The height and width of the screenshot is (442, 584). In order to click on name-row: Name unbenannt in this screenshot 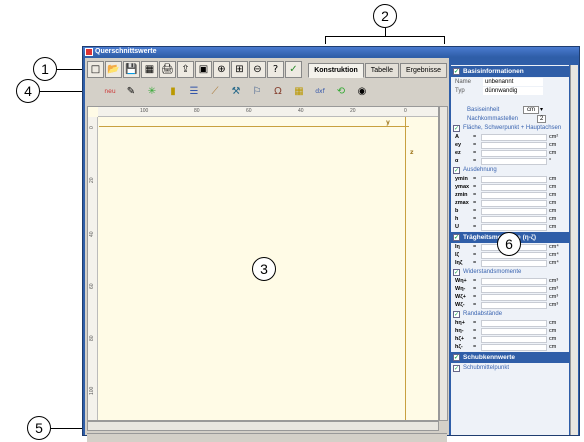, I will do `click(510, 81)`.